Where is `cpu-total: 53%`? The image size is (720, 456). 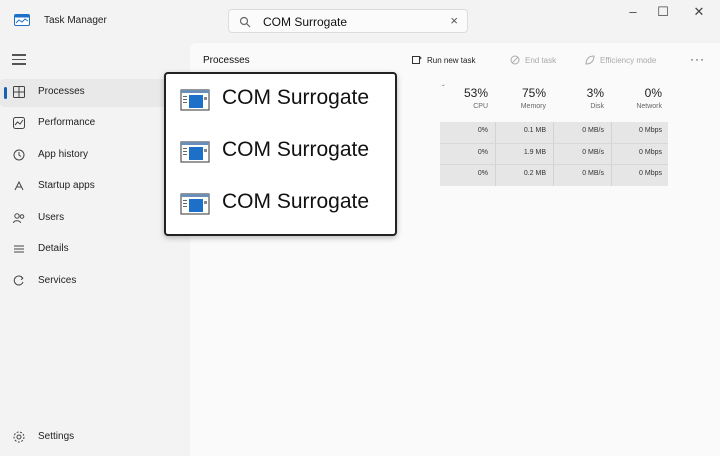
cpu-total: 53% is located at coordinates (475, 93).